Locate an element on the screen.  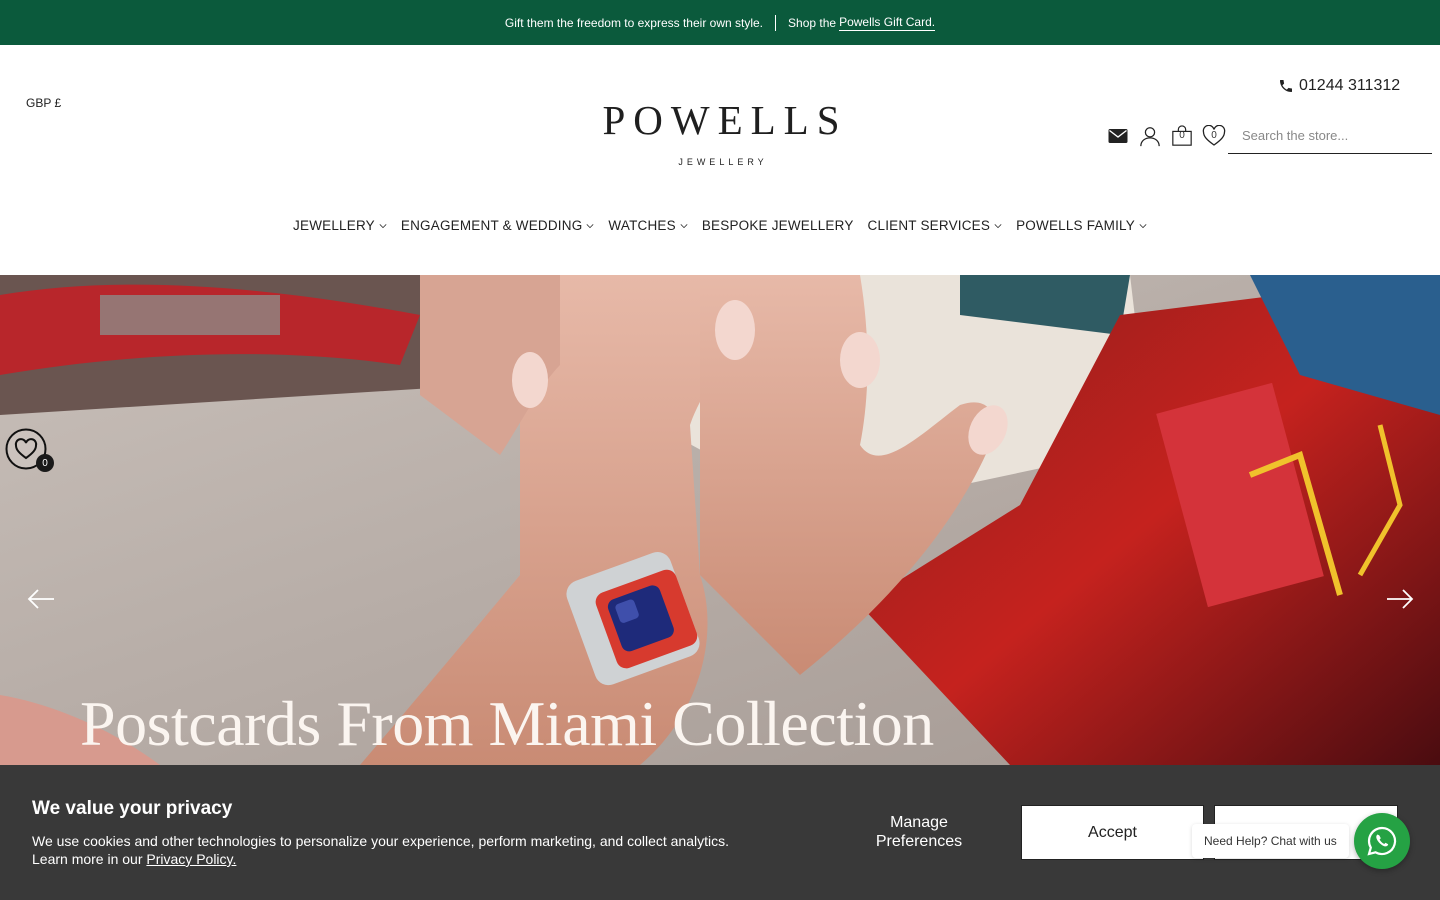
nav-item-powells-family: POWELLS FAMILY is located at coordinates (1081, 225).